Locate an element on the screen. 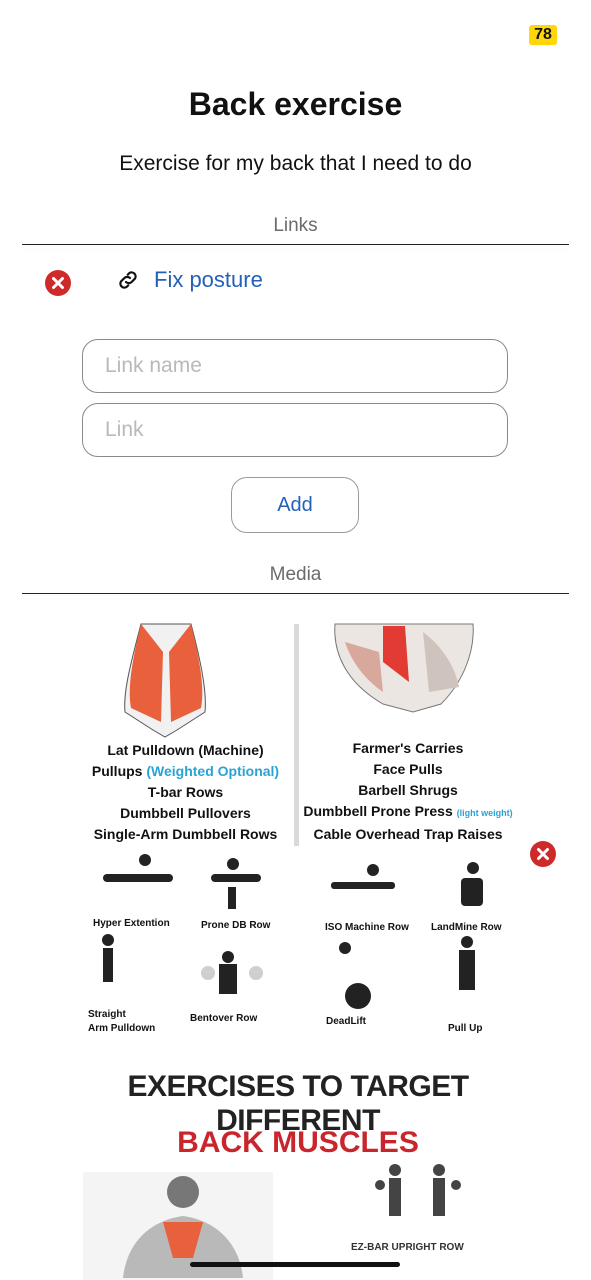  exercise-label: Prone DB Row is located at coordinates (236, 925).